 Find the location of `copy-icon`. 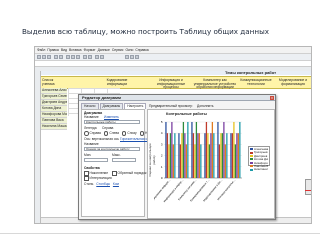

copy-icon is located at coordinates (73, 57).